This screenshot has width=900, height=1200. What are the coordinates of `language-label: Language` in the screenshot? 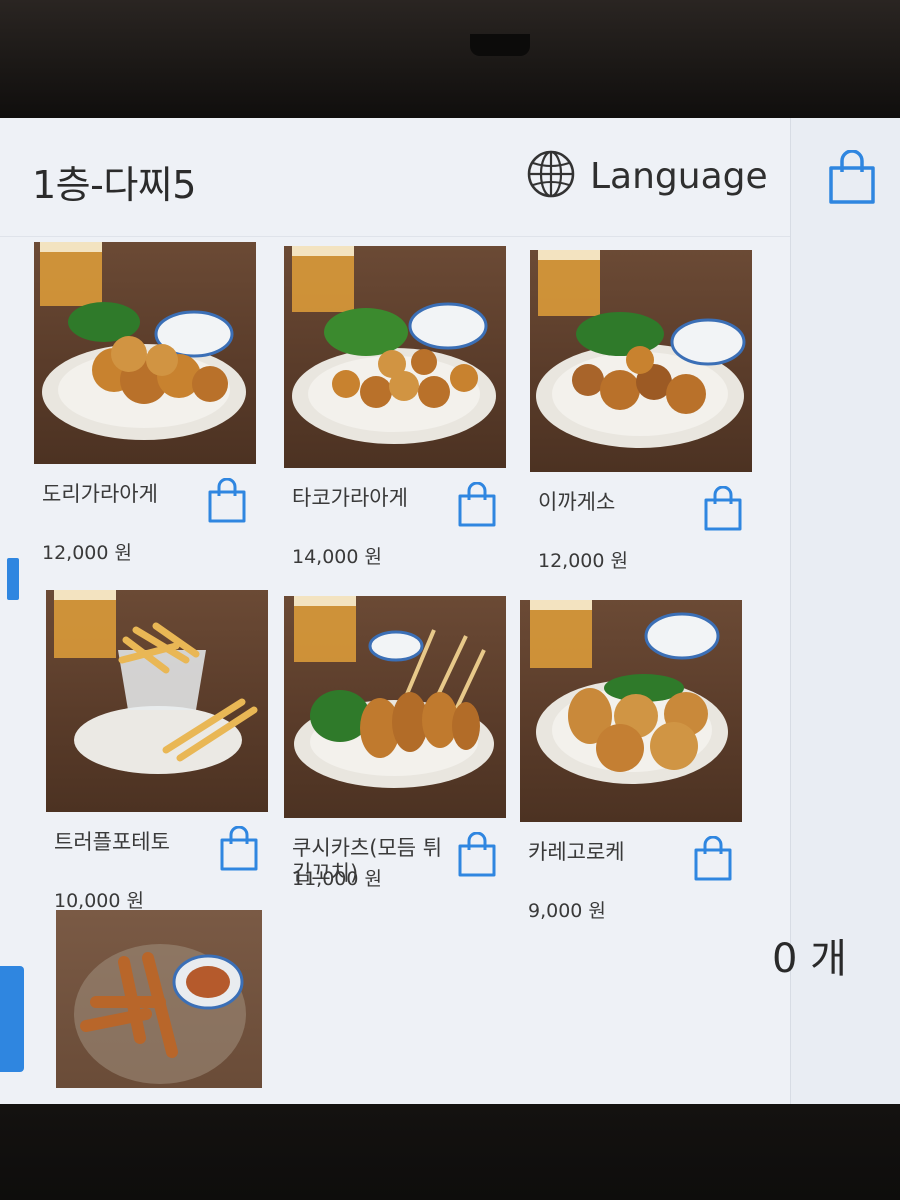 It's located at (679, 176).